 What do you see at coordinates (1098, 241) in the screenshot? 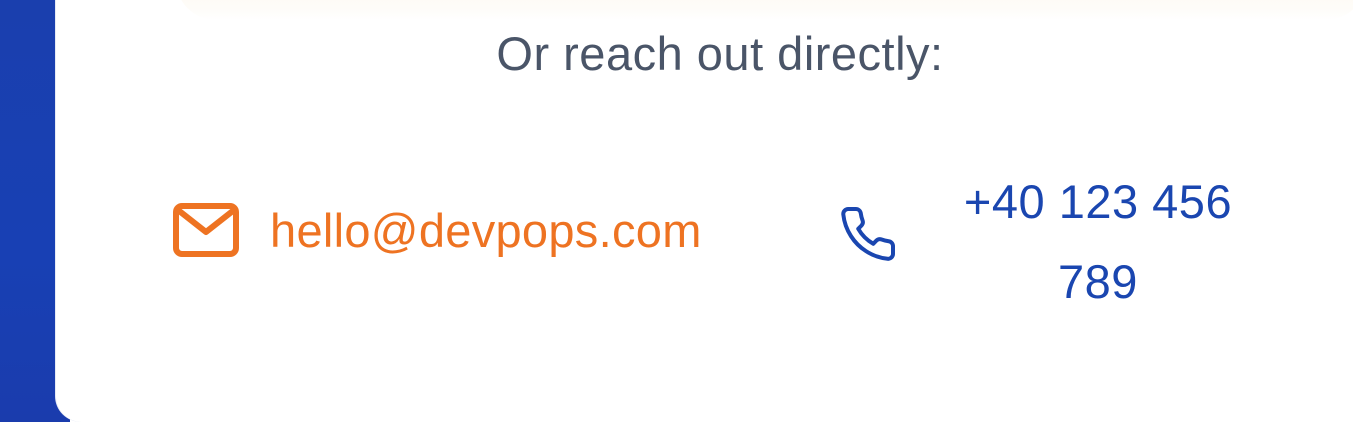
I see `phone-number: +40 123 456 789` at bounding box center [1098, 241].